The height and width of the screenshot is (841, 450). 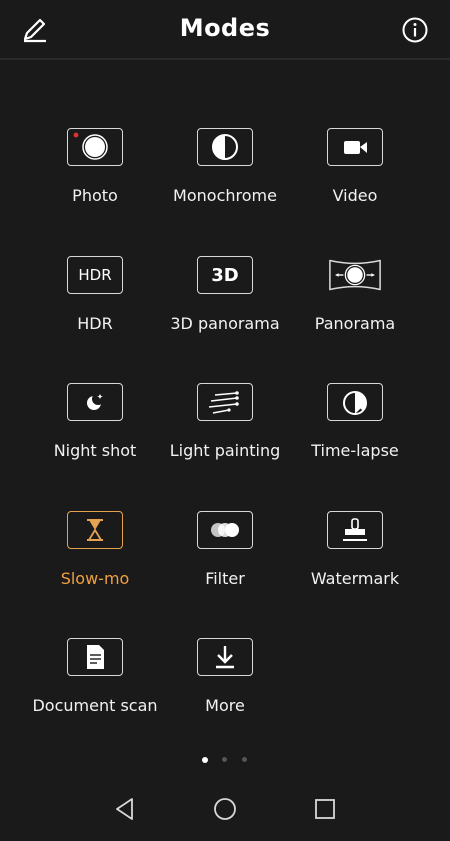 I want to click on filter-icon, so click(x=225, y=530).